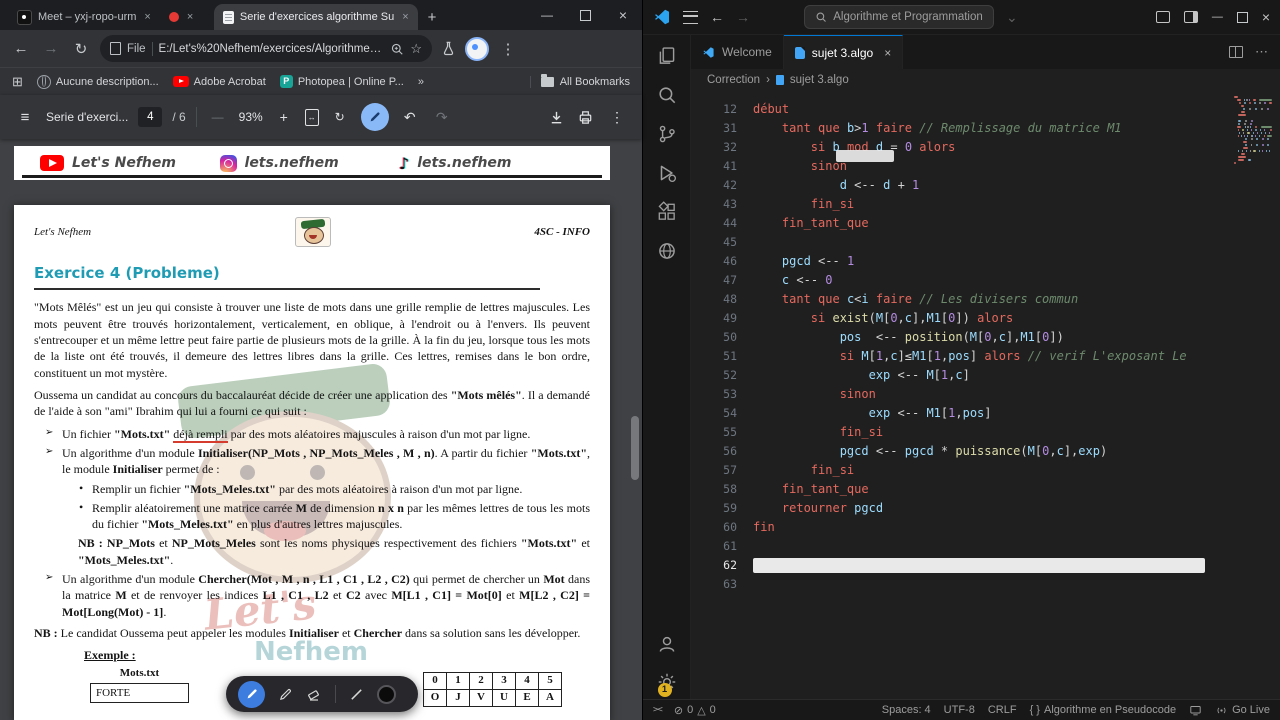 This screenshot has height=720, width=1280. I want to click on split-editor-icon, so click(1236, 52).